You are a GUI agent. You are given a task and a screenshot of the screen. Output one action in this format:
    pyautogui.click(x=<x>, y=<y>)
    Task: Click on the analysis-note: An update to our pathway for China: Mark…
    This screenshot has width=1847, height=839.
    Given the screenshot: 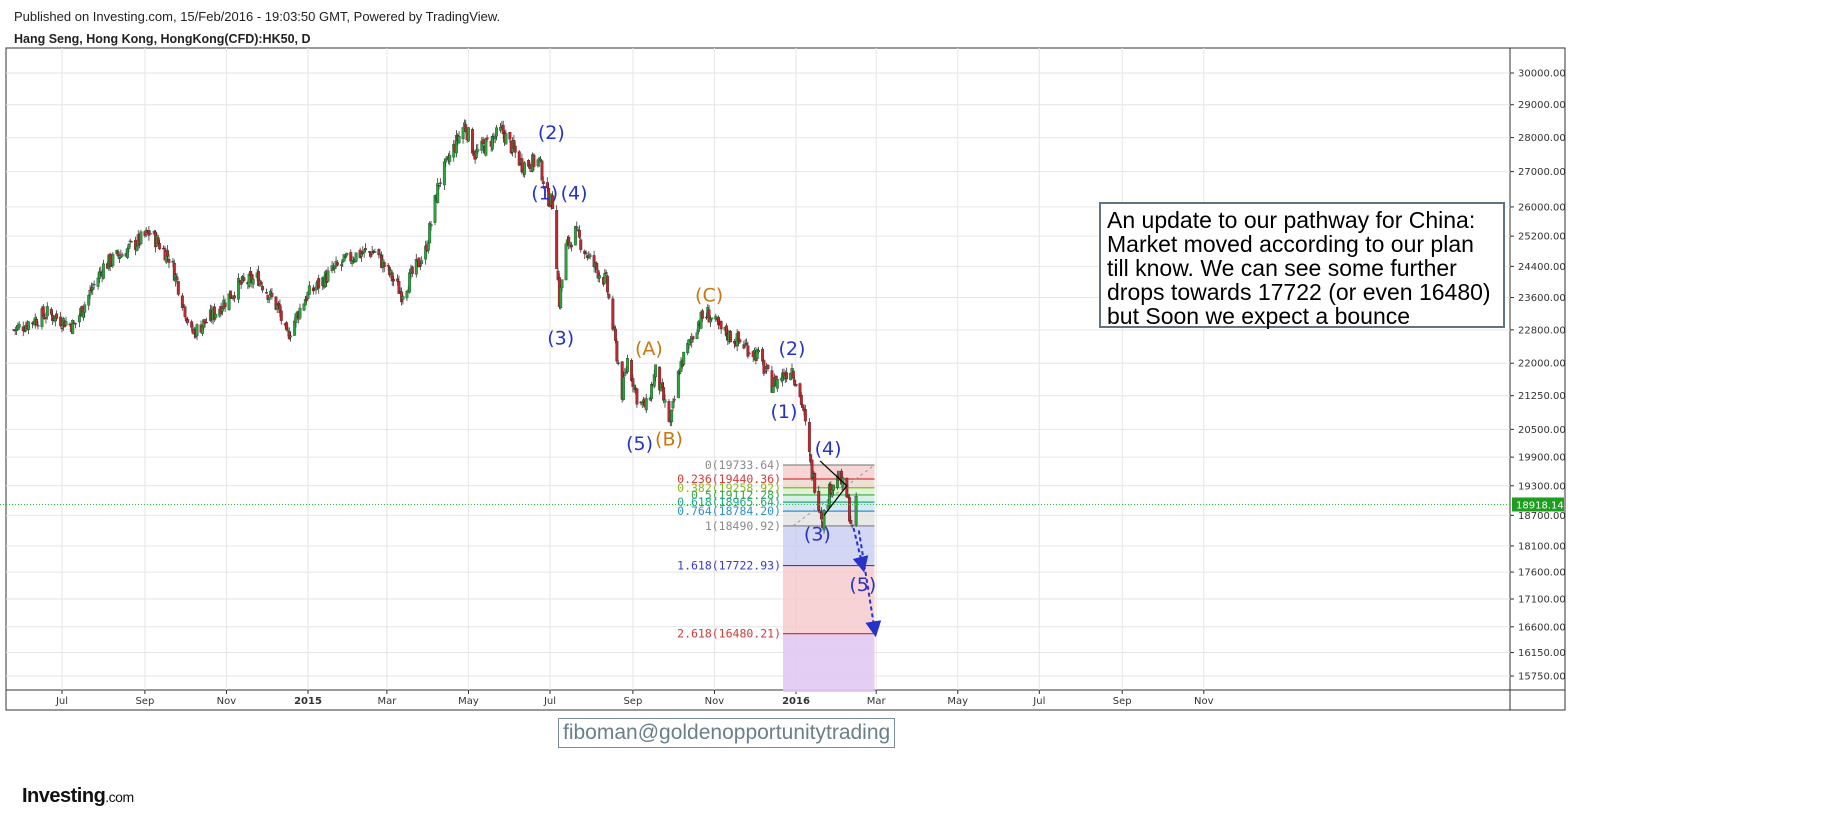 What is the action you would take?
    pyautogui.click(x=1302, y=265)
    